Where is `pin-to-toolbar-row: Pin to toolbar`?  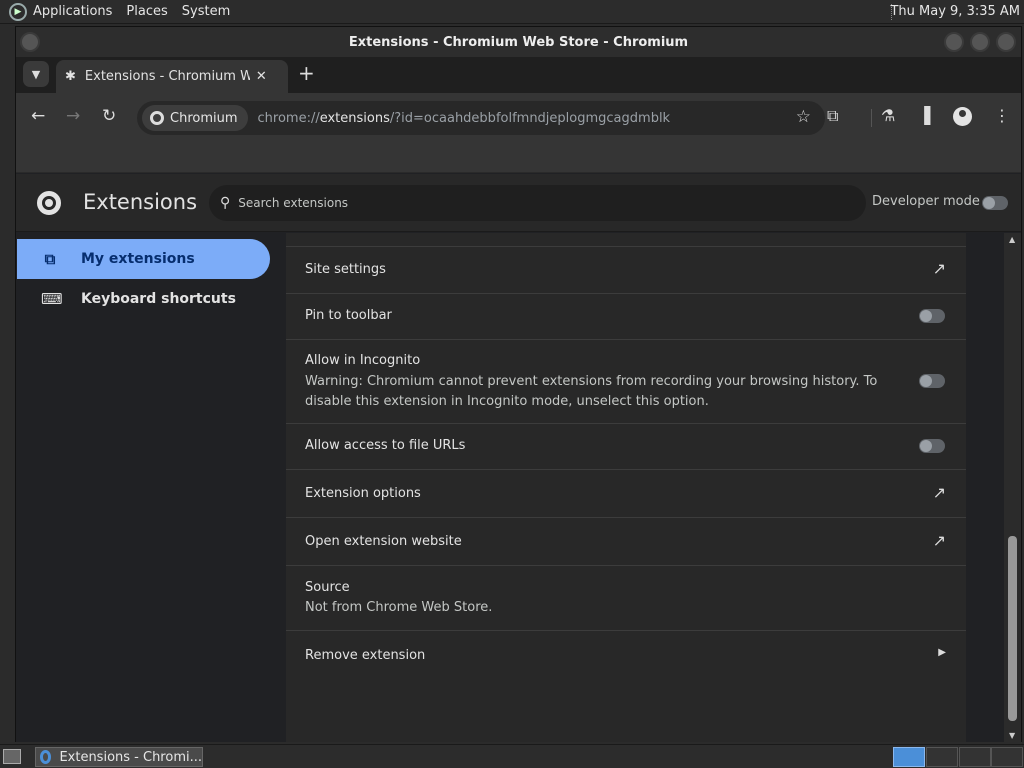
pin-to-toolbar-row: Pin to toolbar is located at coordinates (626, 317).